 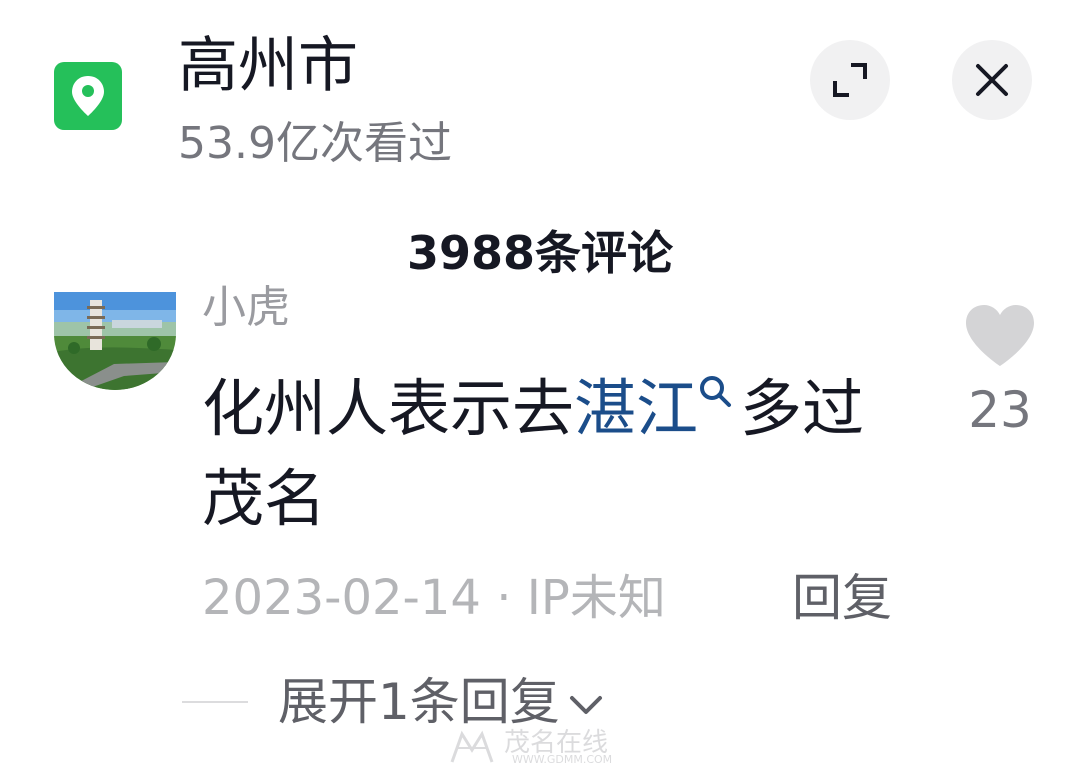 What do you see at coordinates (716, 391) in the screenshot?
I see `search-icon` at bounding box center [716, 391].